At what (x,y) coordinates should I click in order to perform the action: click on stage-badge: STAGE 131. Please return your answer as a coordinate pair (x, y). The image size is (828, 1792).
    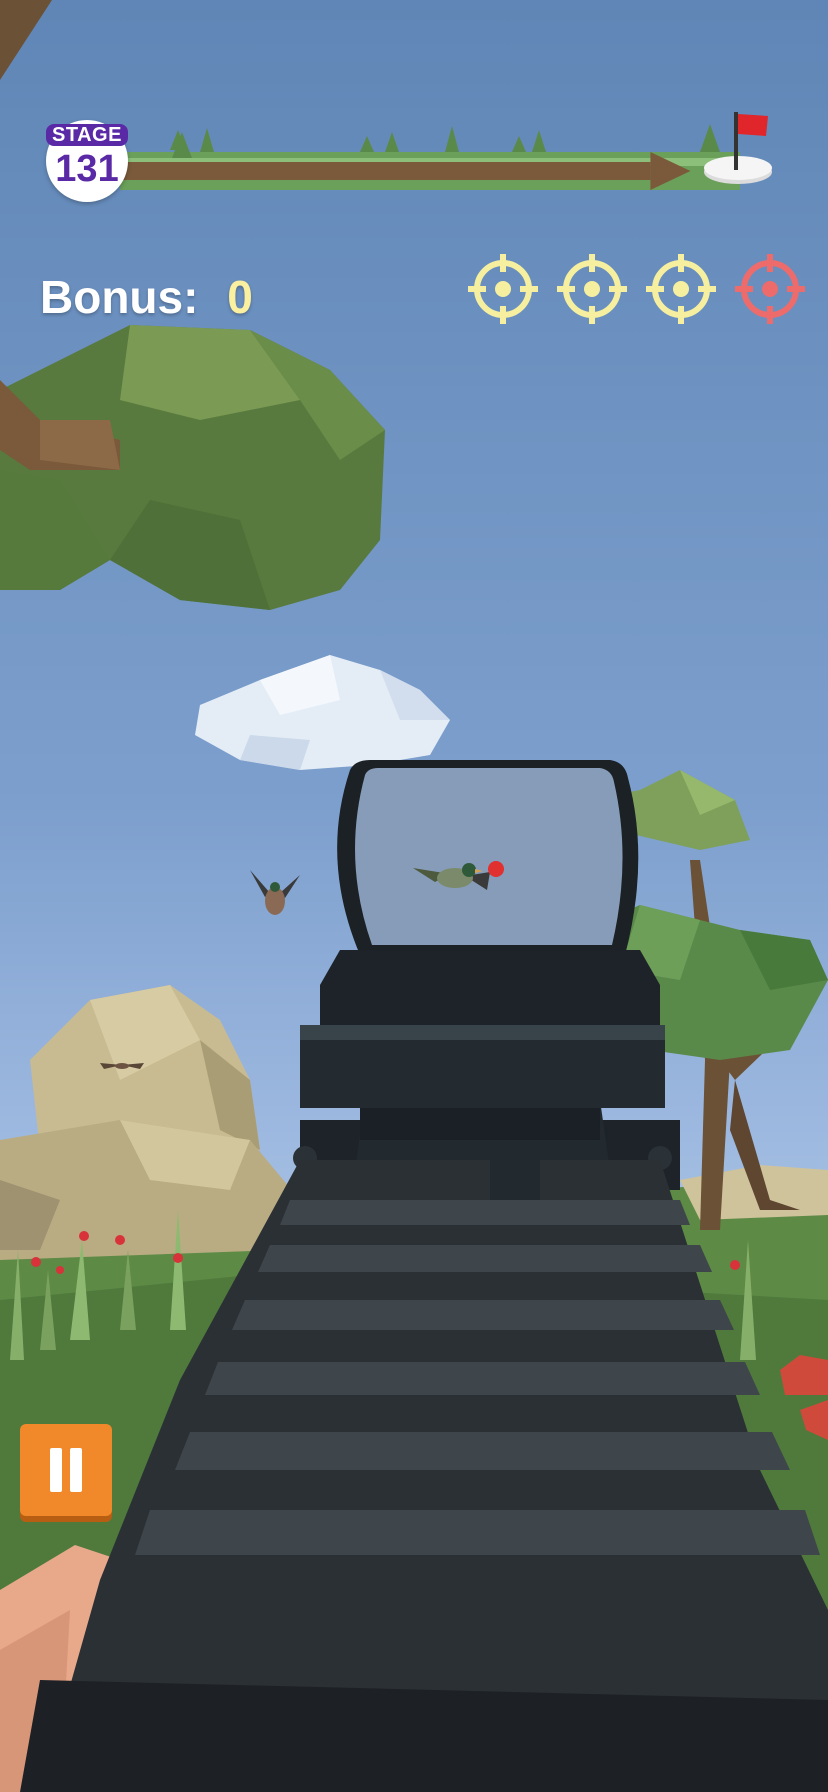
    Looking at the image, I should click on (87, 161).